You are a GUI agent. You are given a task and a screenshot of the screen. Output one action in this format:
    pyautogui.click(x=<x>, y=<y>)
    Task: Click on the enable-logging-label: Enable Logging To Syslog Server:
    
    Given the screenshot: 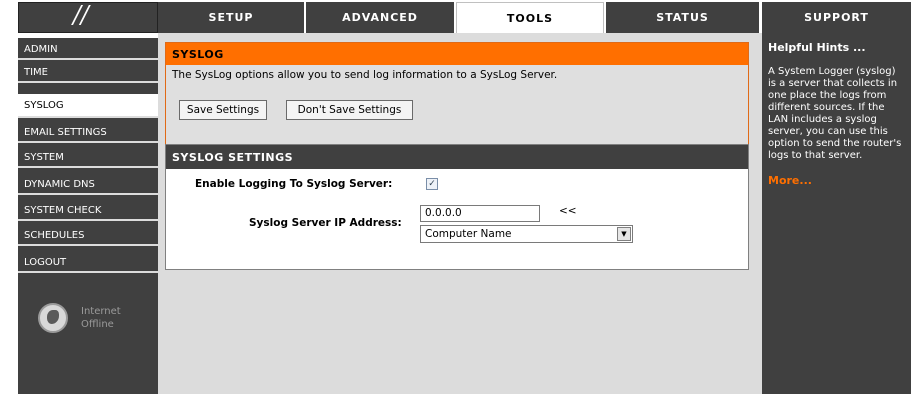 What is the action you would take?
    pyautogui.click(x=294, y=184)
    